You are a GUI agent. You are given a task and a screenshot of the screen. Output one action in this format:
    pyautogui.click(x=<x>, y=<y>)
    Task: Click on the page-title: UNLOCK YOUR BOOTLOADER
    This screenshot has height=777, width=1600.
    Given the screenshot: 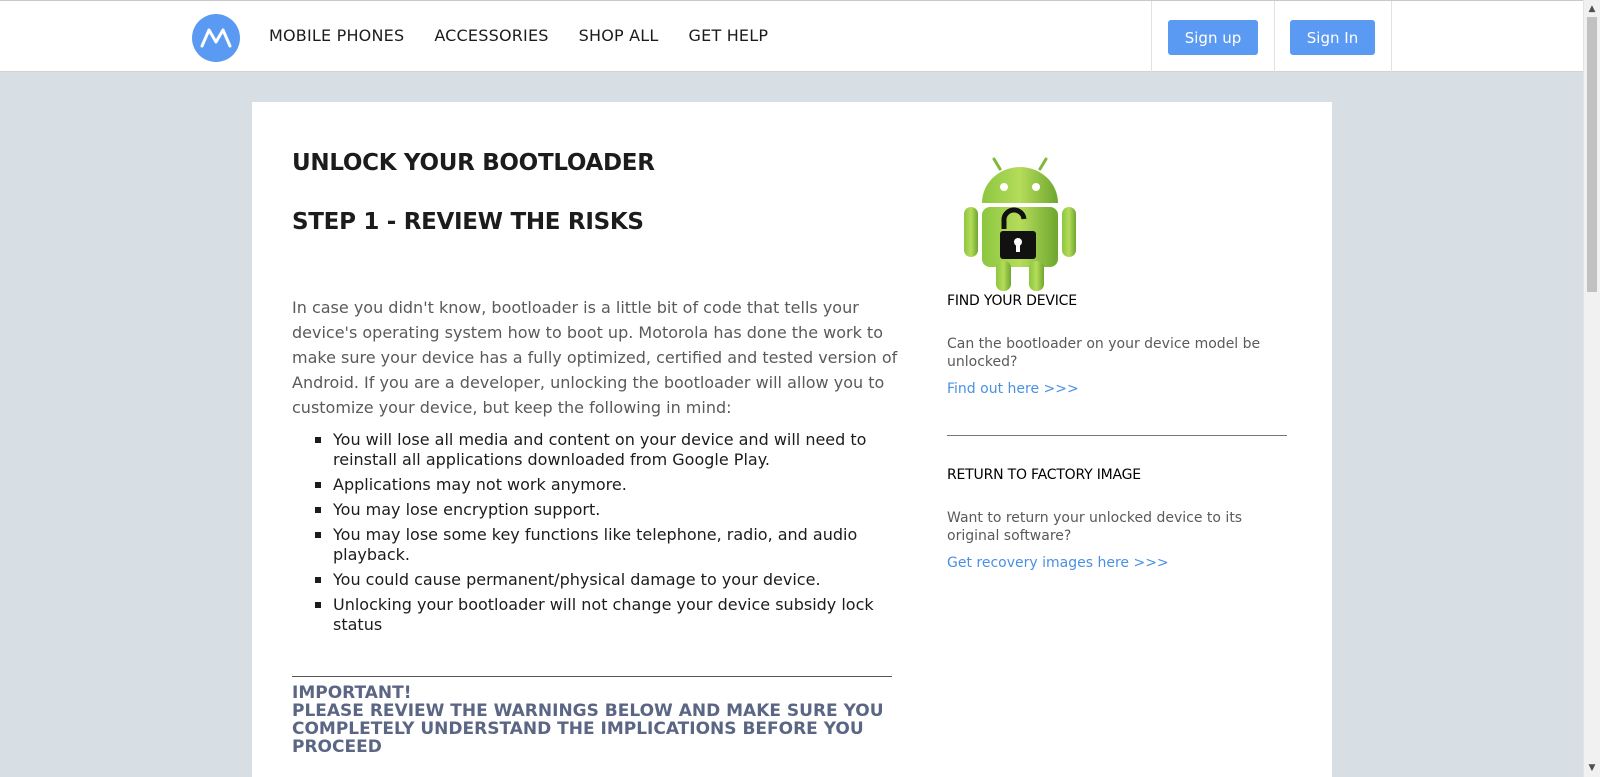 What is the action you would take?
    pyautogui.click(x=473, y=163)
    